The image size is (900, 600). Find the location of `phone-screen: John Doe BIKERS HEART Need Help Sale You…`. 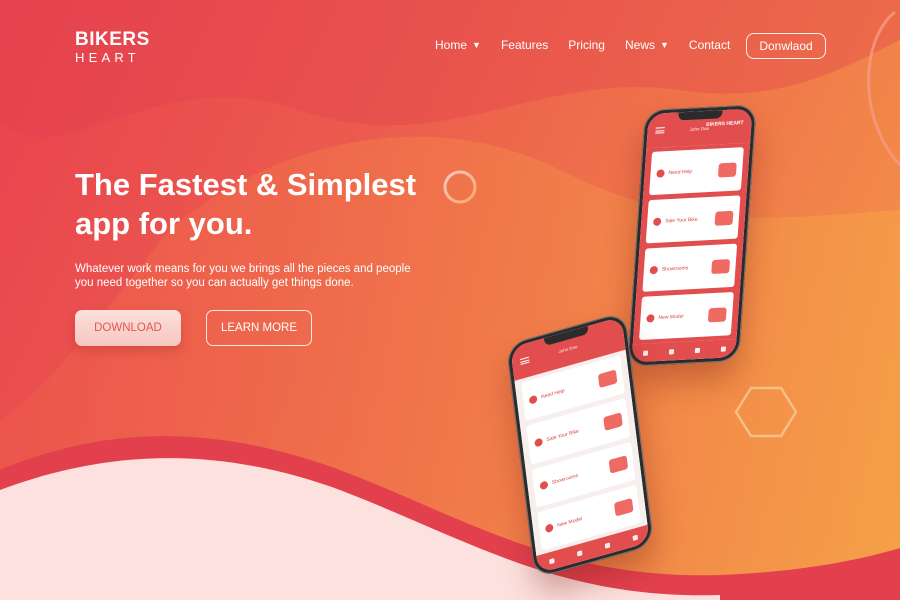

phone-screen: John Doe BIKERS HEART Need Help Sale You… is located at coordinates (692, 235).